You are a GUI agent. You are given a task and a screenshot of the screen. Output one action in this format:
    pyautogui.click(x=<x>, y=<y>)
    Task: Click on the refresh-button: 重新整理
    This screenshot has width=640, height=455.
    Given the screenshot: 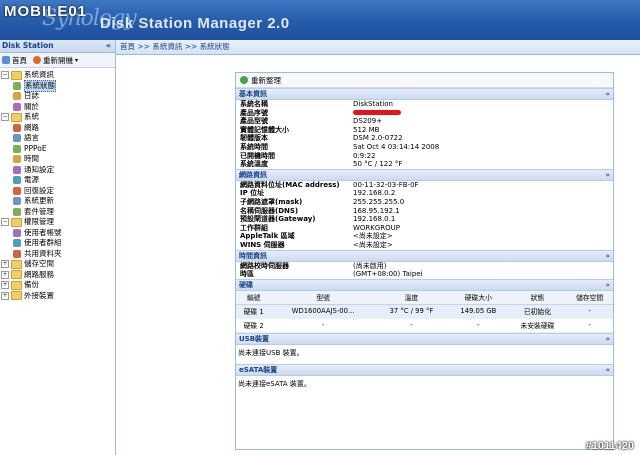 What is the action you would take?
    pyautogui.click(x=424, y=80)
    